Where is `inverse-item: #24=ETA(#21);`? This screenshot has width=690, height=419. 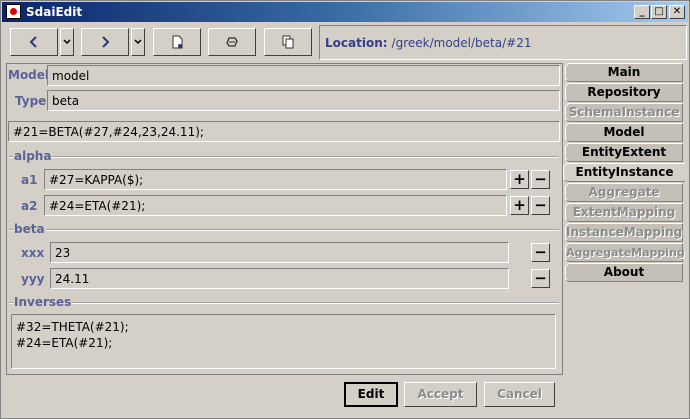 inverse-item: #24=ETA(#21); is located at coordinates (283, 343).